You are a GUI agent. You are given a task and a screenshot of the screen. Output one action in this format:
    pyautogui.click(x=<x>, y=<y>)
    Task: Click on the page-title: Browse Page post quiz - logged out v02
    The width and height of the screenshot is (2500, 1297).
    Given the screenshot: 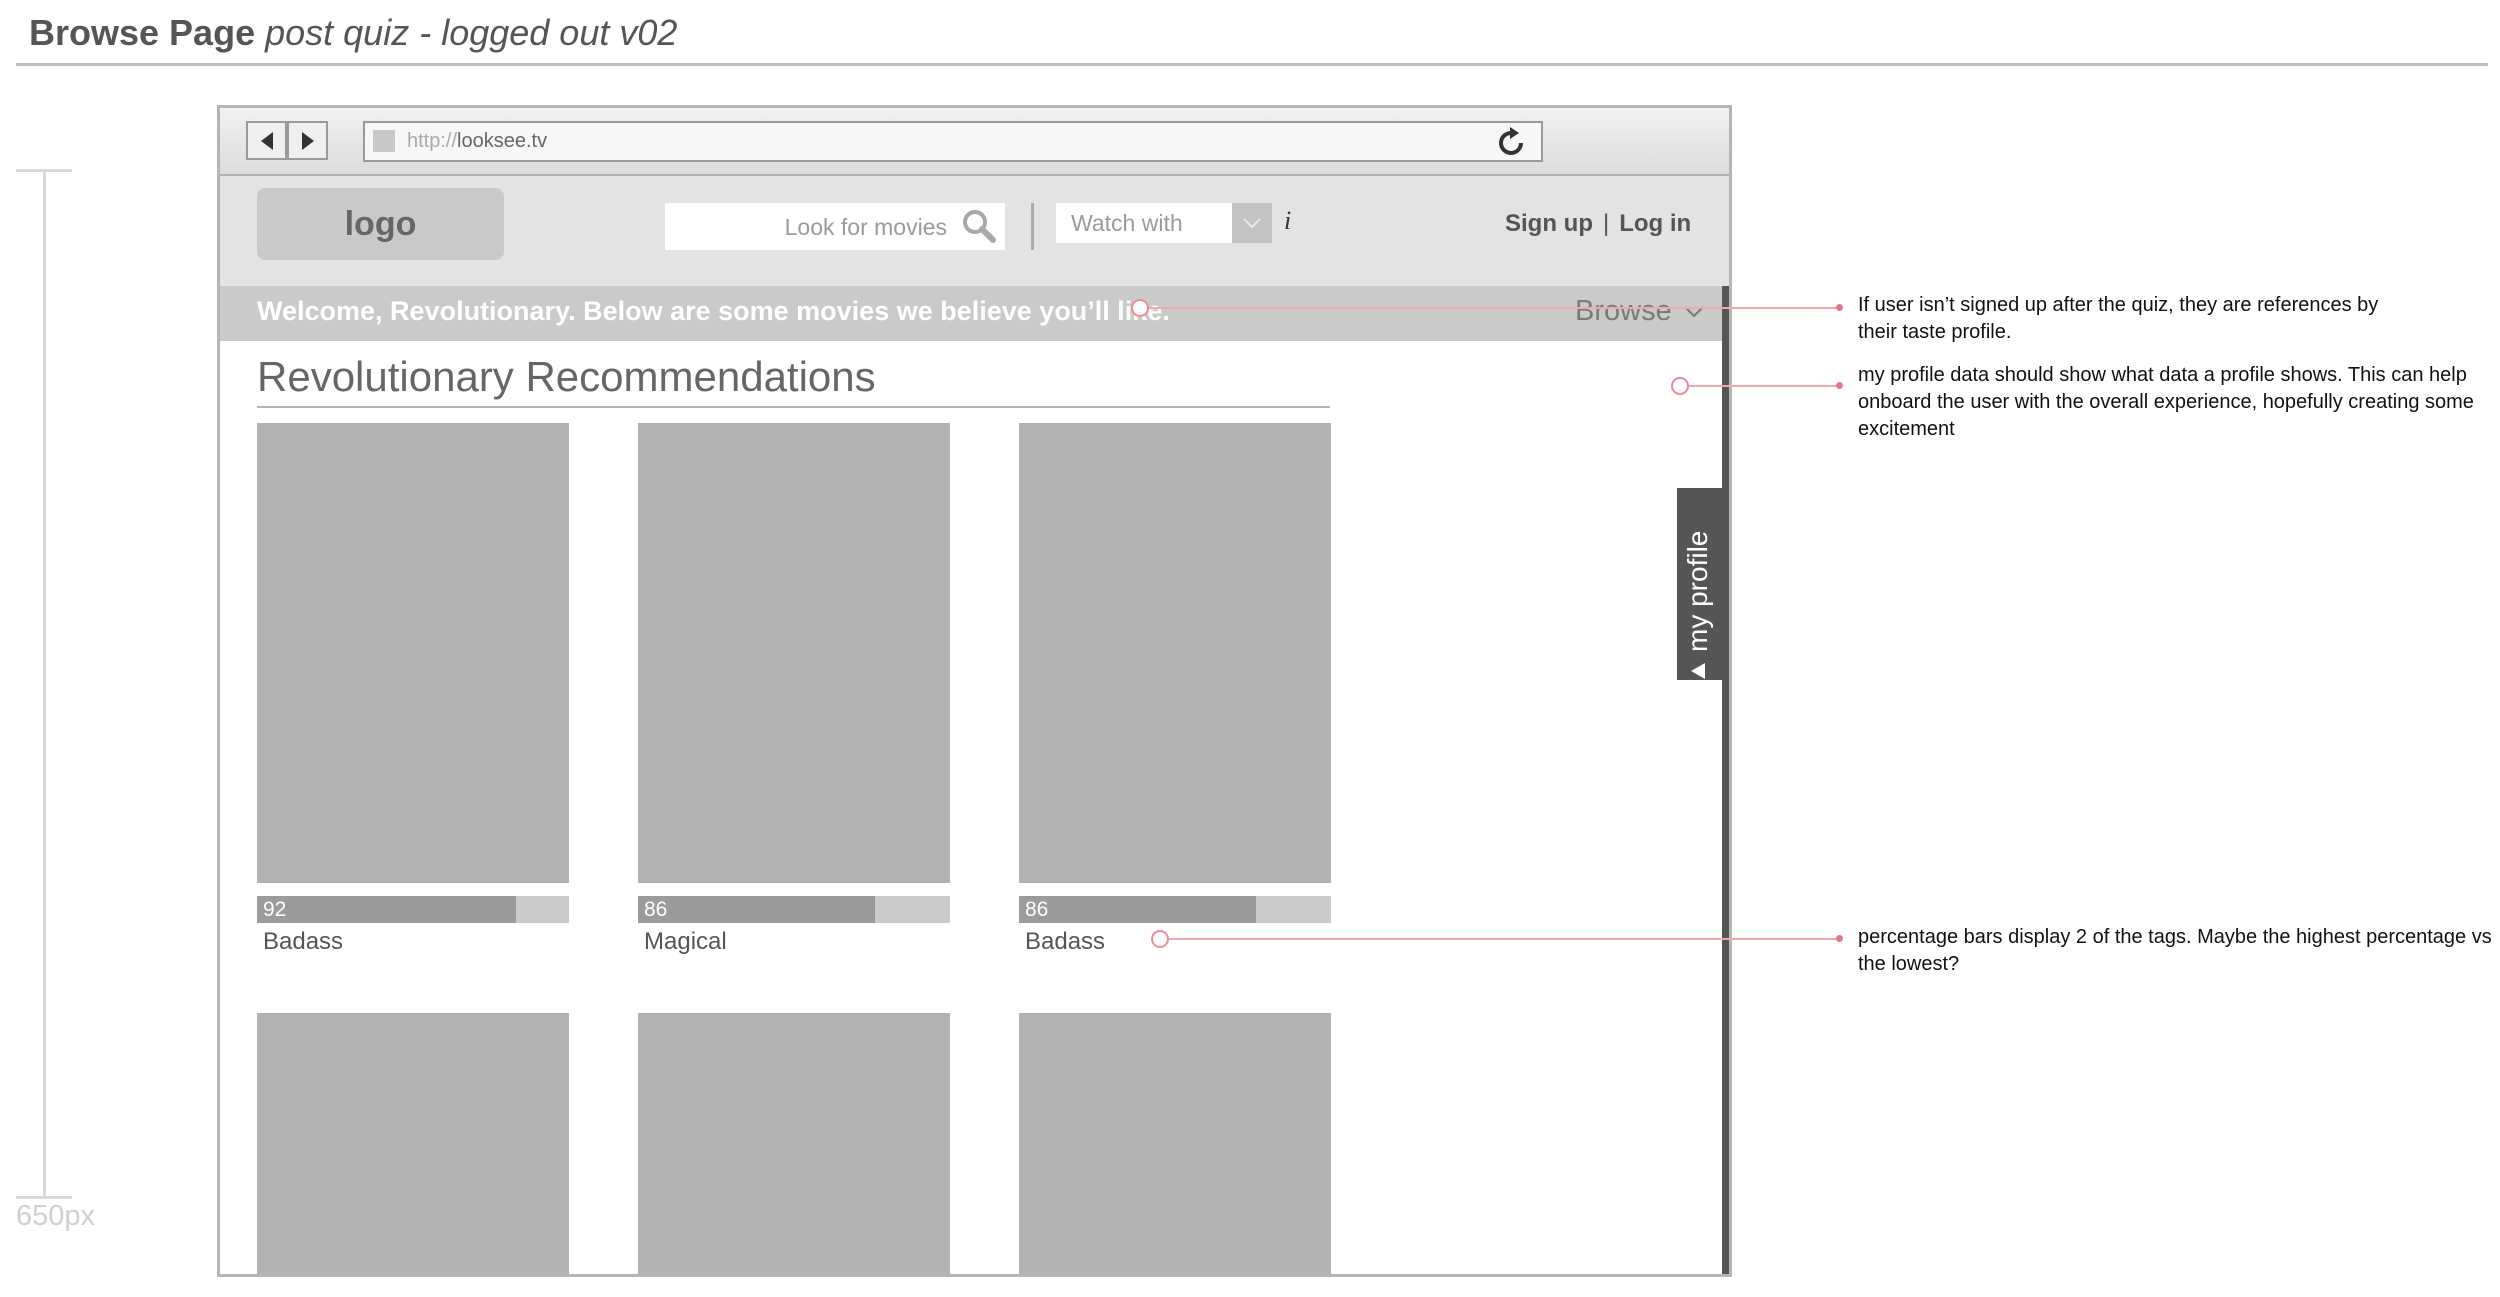 What is the action you would take?
    pyautogui.click(x=353, y=33)
    